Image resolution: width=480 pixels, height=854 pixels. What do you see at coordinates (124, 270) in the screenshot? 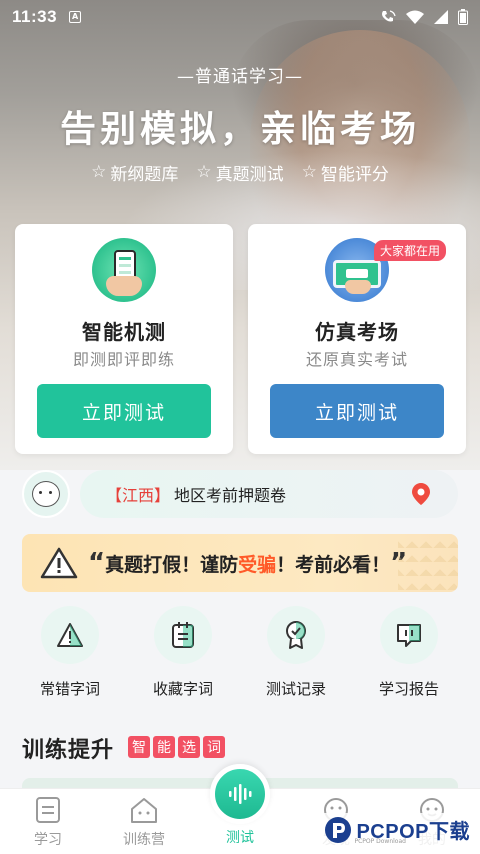
I see `phone-test-illustration-icon` at bounding box center [124, 270].